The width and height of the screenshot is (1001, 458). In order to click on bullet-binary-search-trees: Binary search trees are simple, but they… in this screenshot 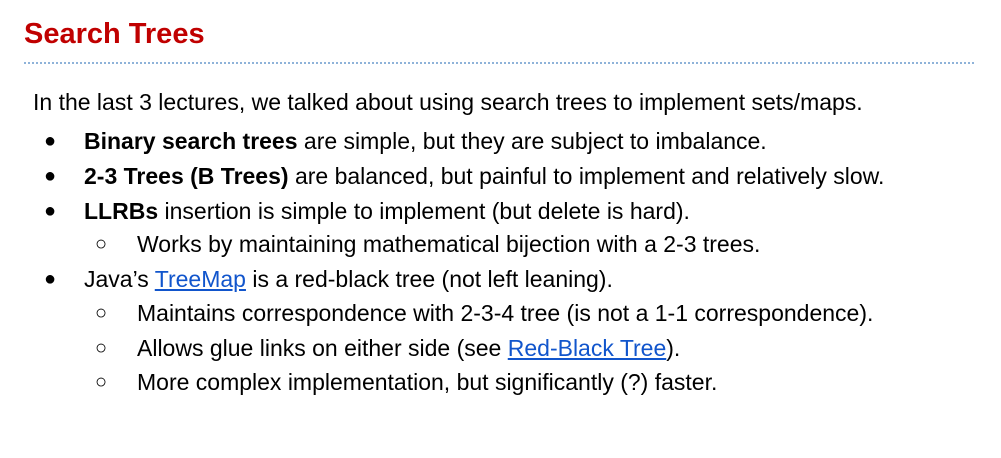, I will do `click(425, 141)`.